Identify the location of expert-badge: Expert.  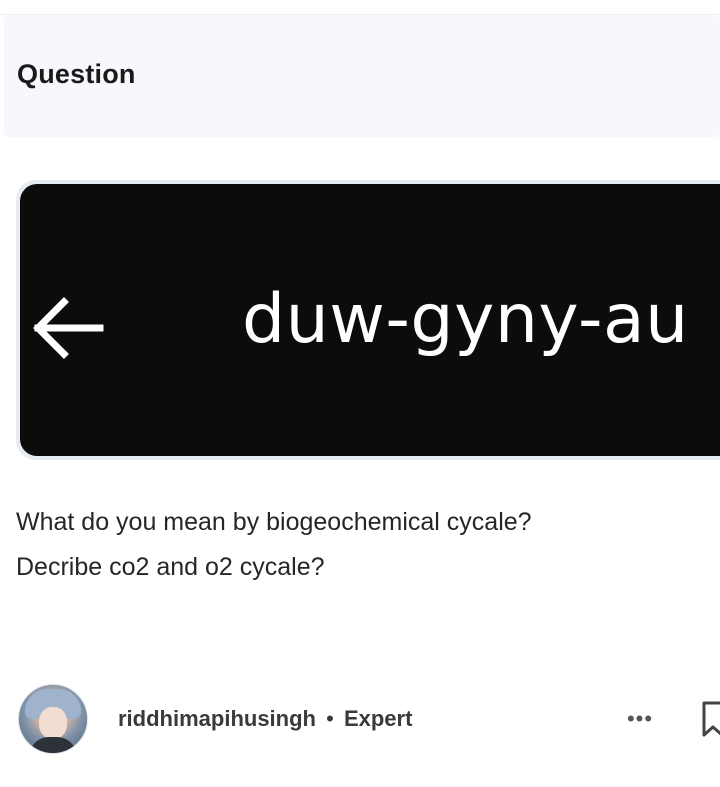
(378, 718).